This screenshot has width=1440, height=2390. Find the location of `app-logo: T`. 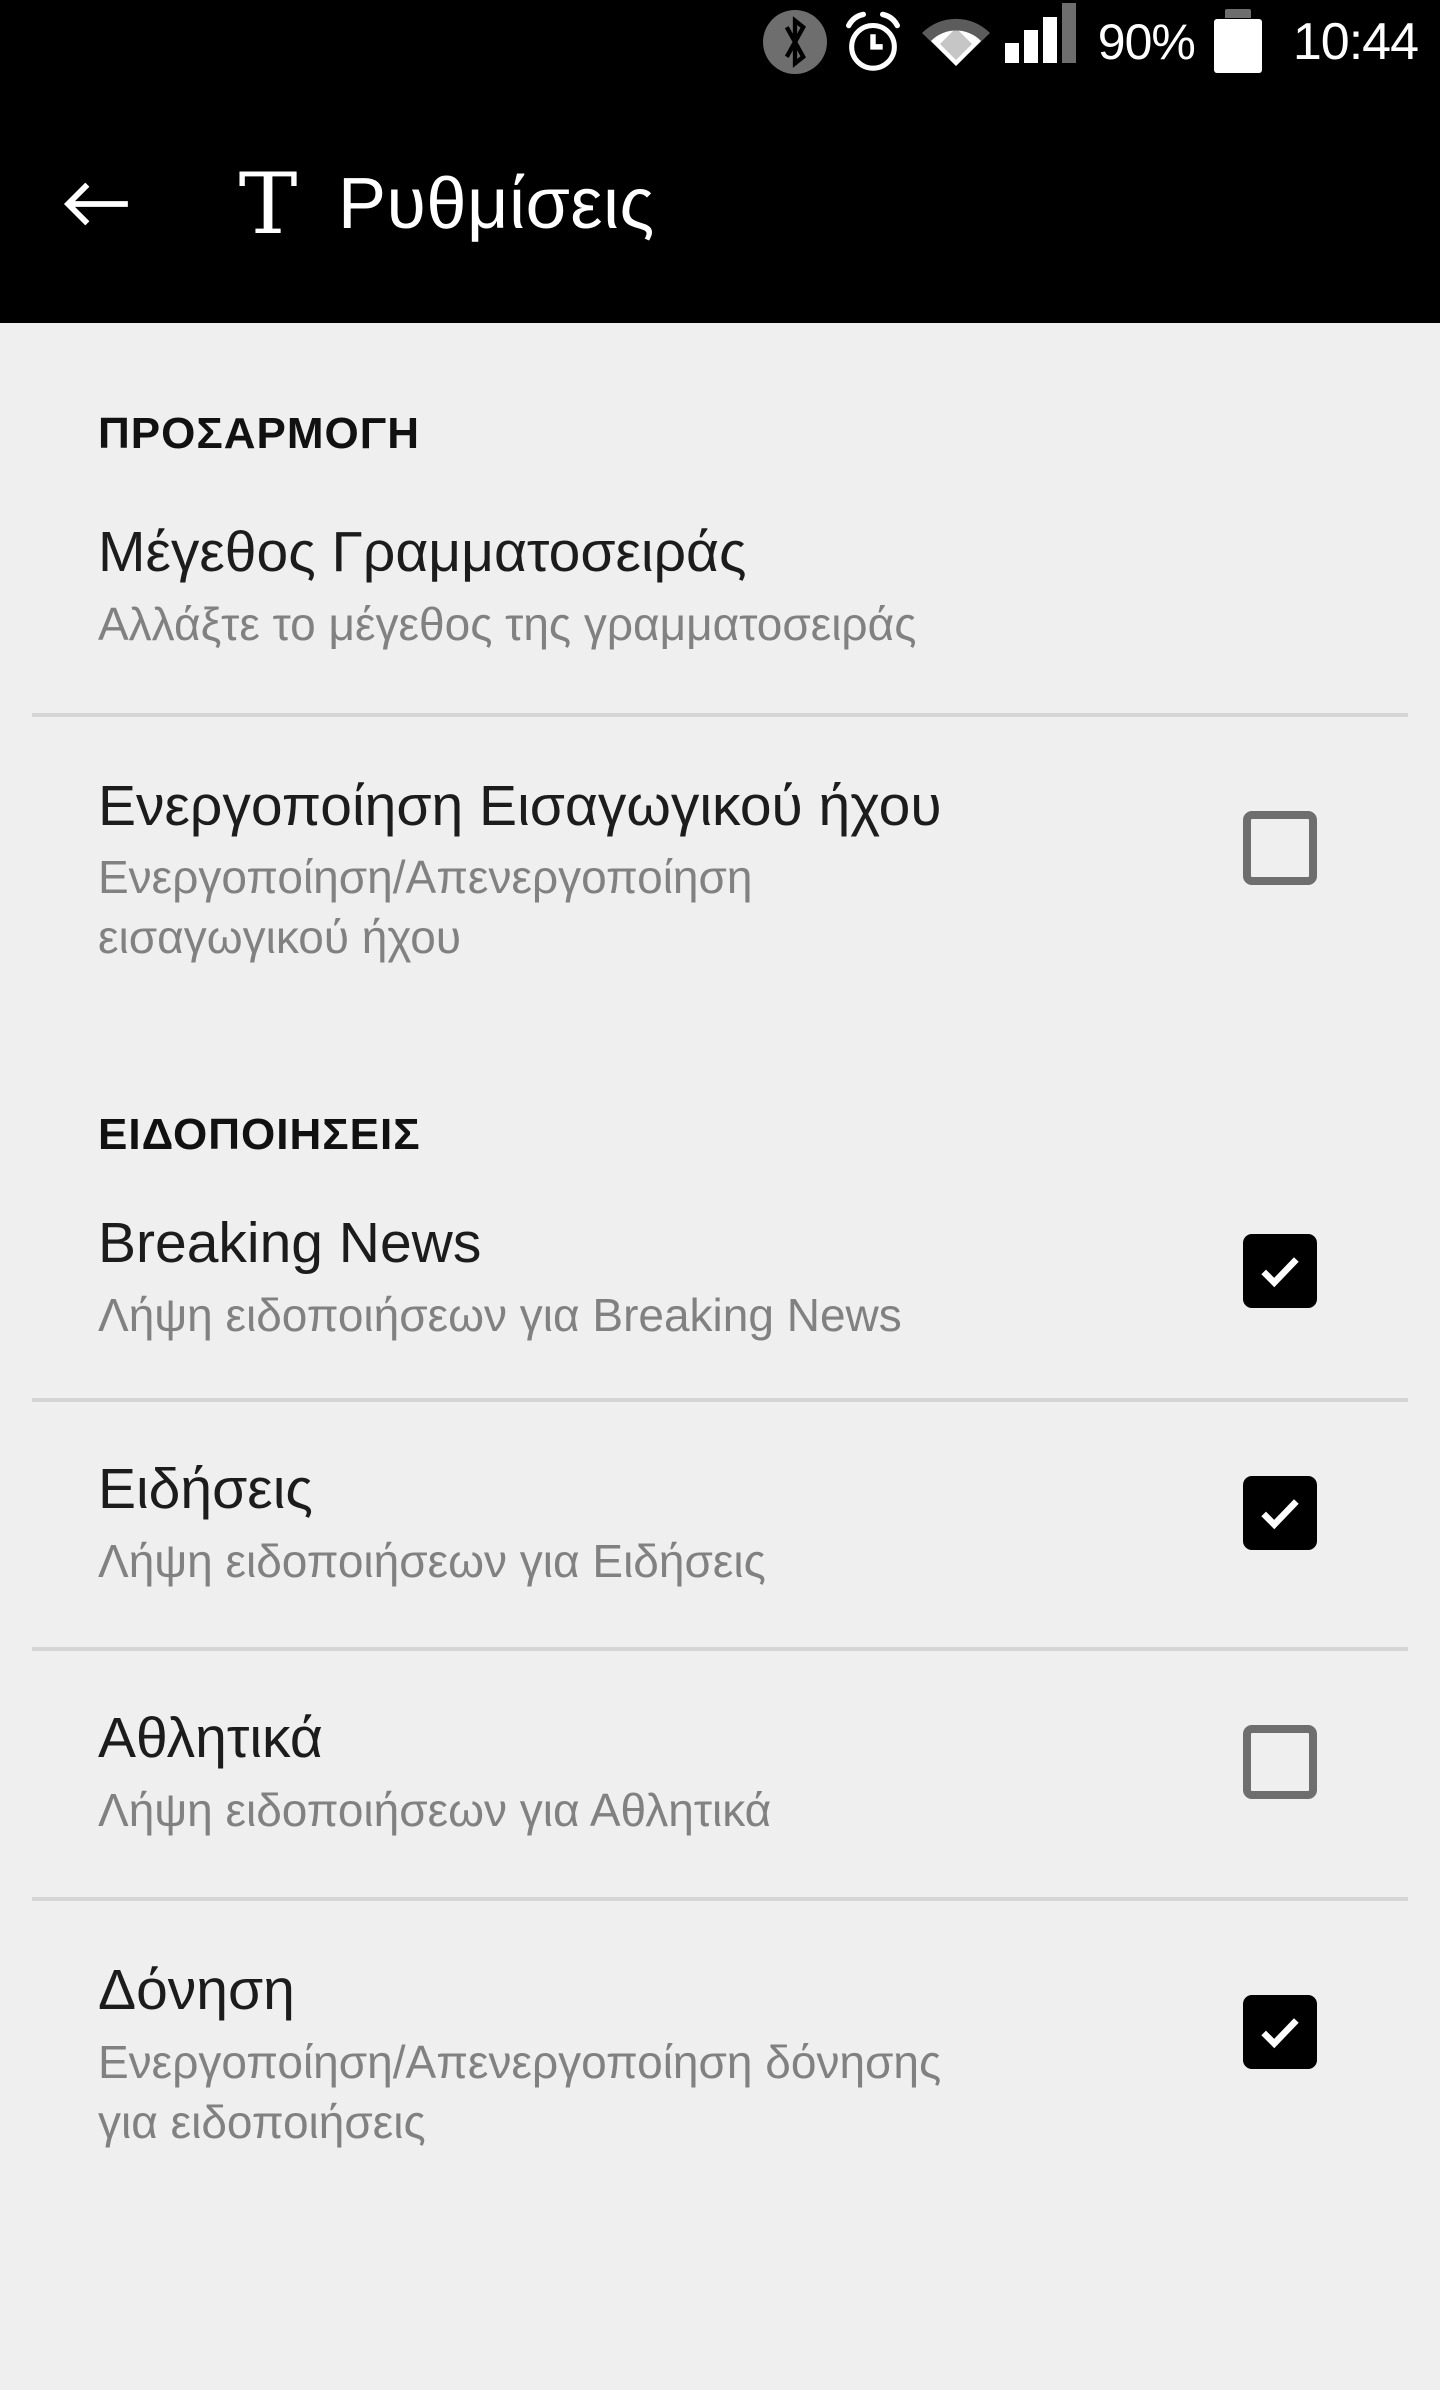

app-logo: T is located at coordinates (268, 203).